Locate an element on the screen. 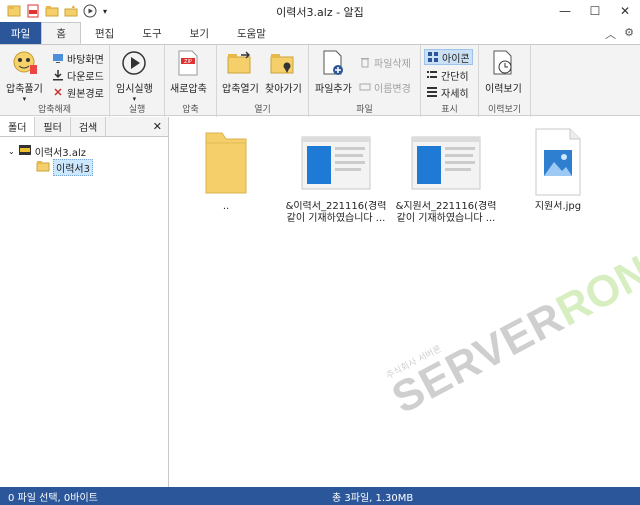 Image resolution: width=640 pixels, height=505 pixels. watermark: 주식회사 서버론 SERVERRON is located at coordinates (510, 331).